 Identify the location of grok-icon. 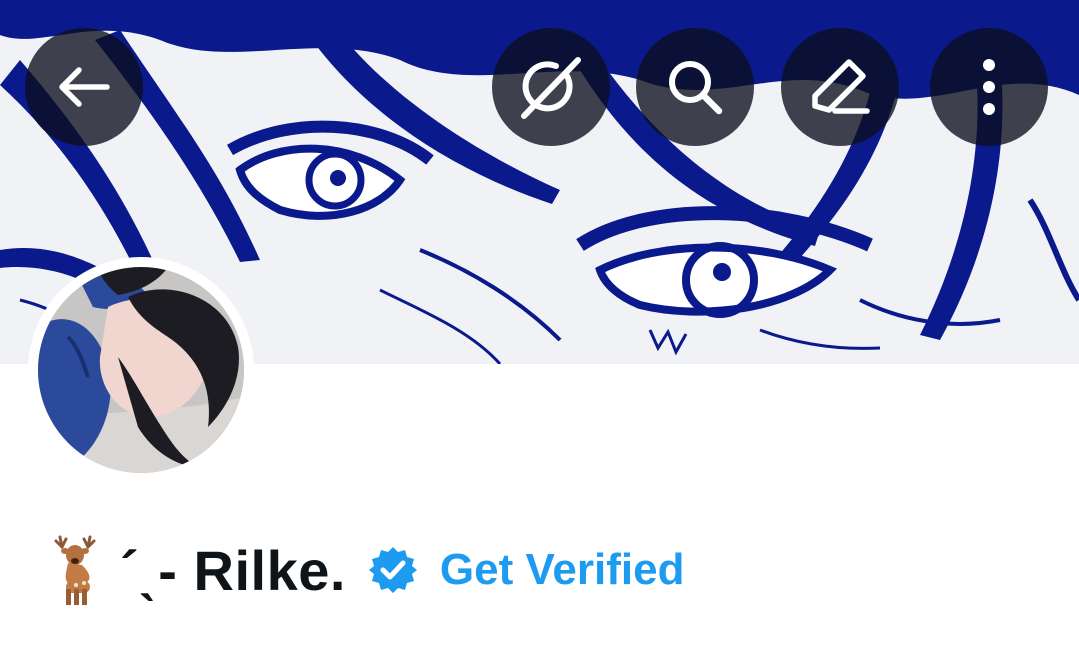
(551, 88).